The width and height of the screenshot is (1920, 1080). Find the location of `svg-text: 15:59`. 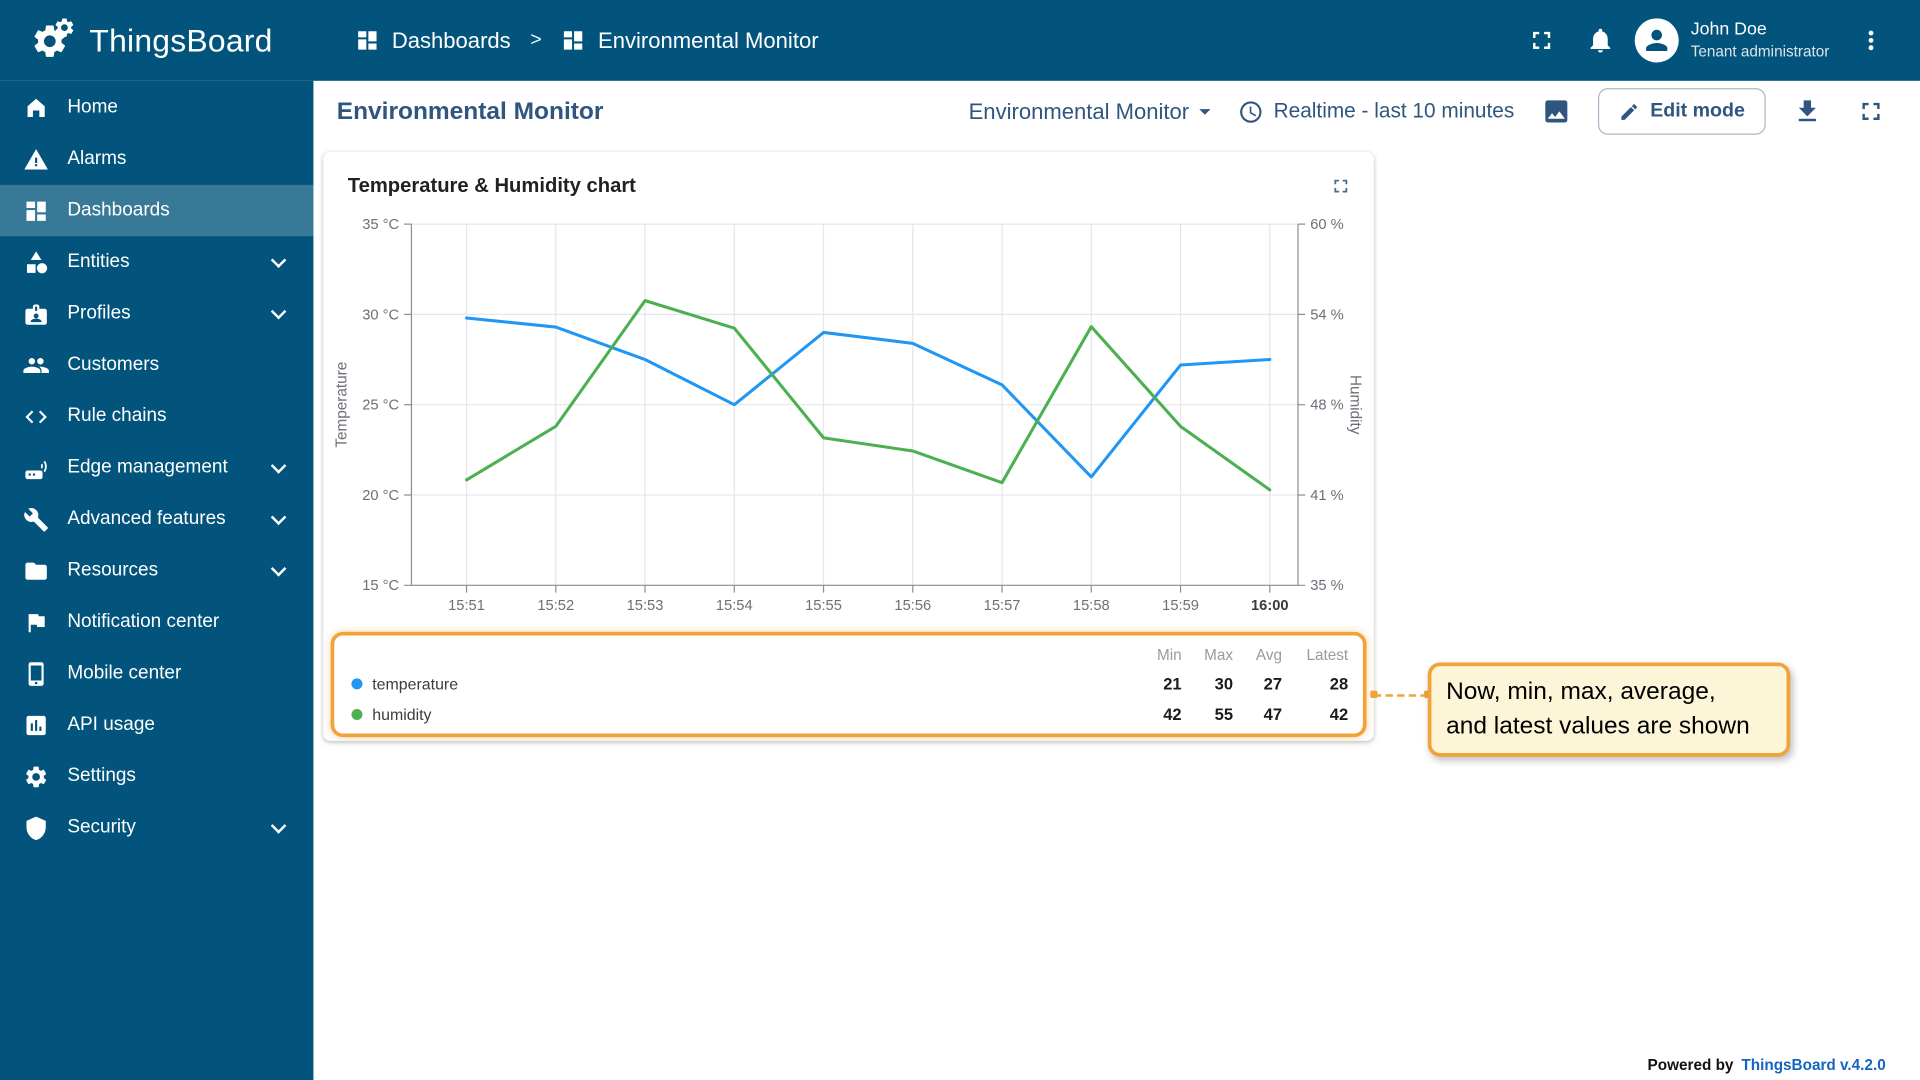

svg-text: 15:59 is located at coordinates (1180, 606).